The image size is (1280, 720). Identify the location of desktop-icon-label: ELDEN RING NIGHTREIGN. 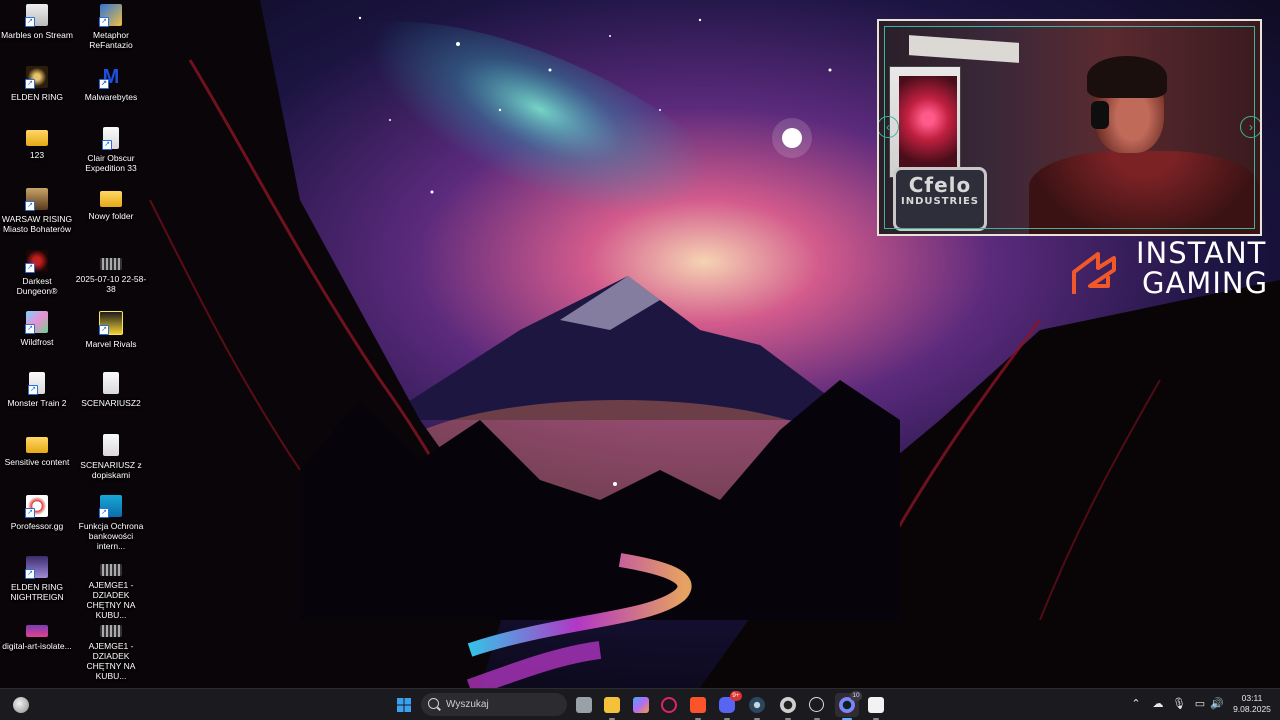
(37, 592).